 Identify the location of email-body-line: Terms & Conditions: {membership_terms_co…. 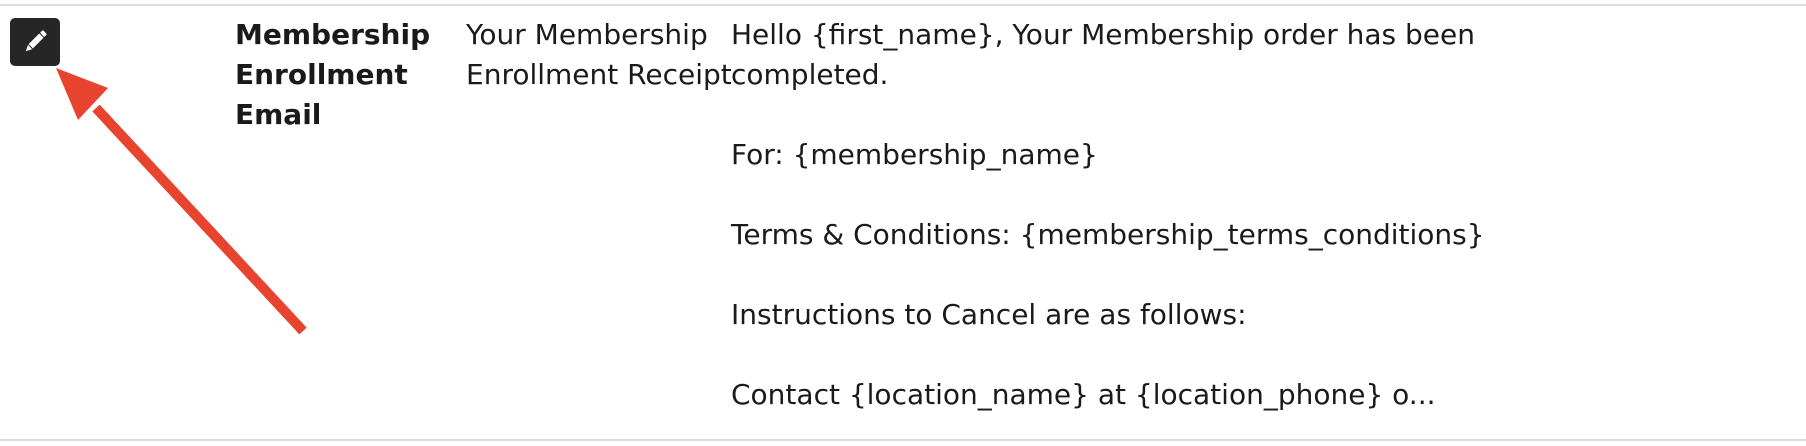
(1108, 234).